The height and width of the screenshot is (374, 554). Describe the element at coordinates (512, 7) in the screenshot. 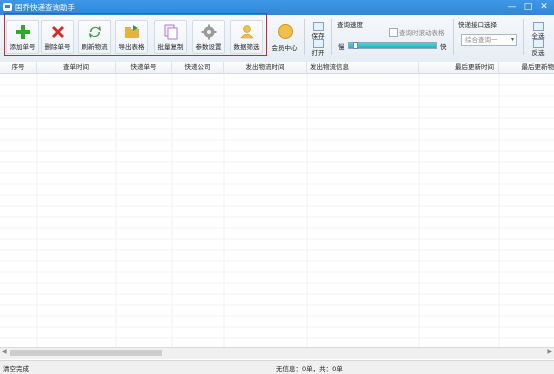

I see `minimize-button: —` at that location.